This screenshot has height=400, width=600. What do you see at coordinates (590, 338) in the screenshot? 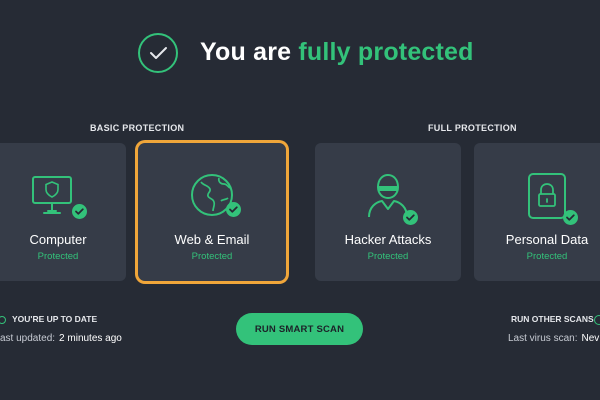
I see `last-virus-value: Nev` at bounding box center [590, 338].